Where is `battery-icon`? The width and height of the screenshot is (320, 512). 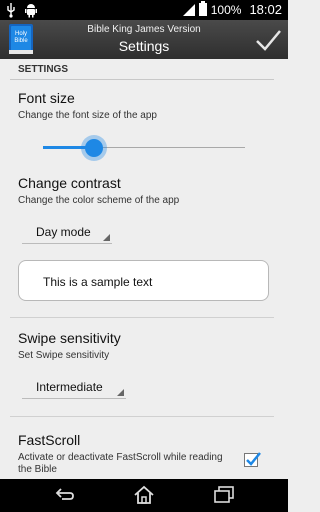 battery-icon is located at coordinates (202, 8).